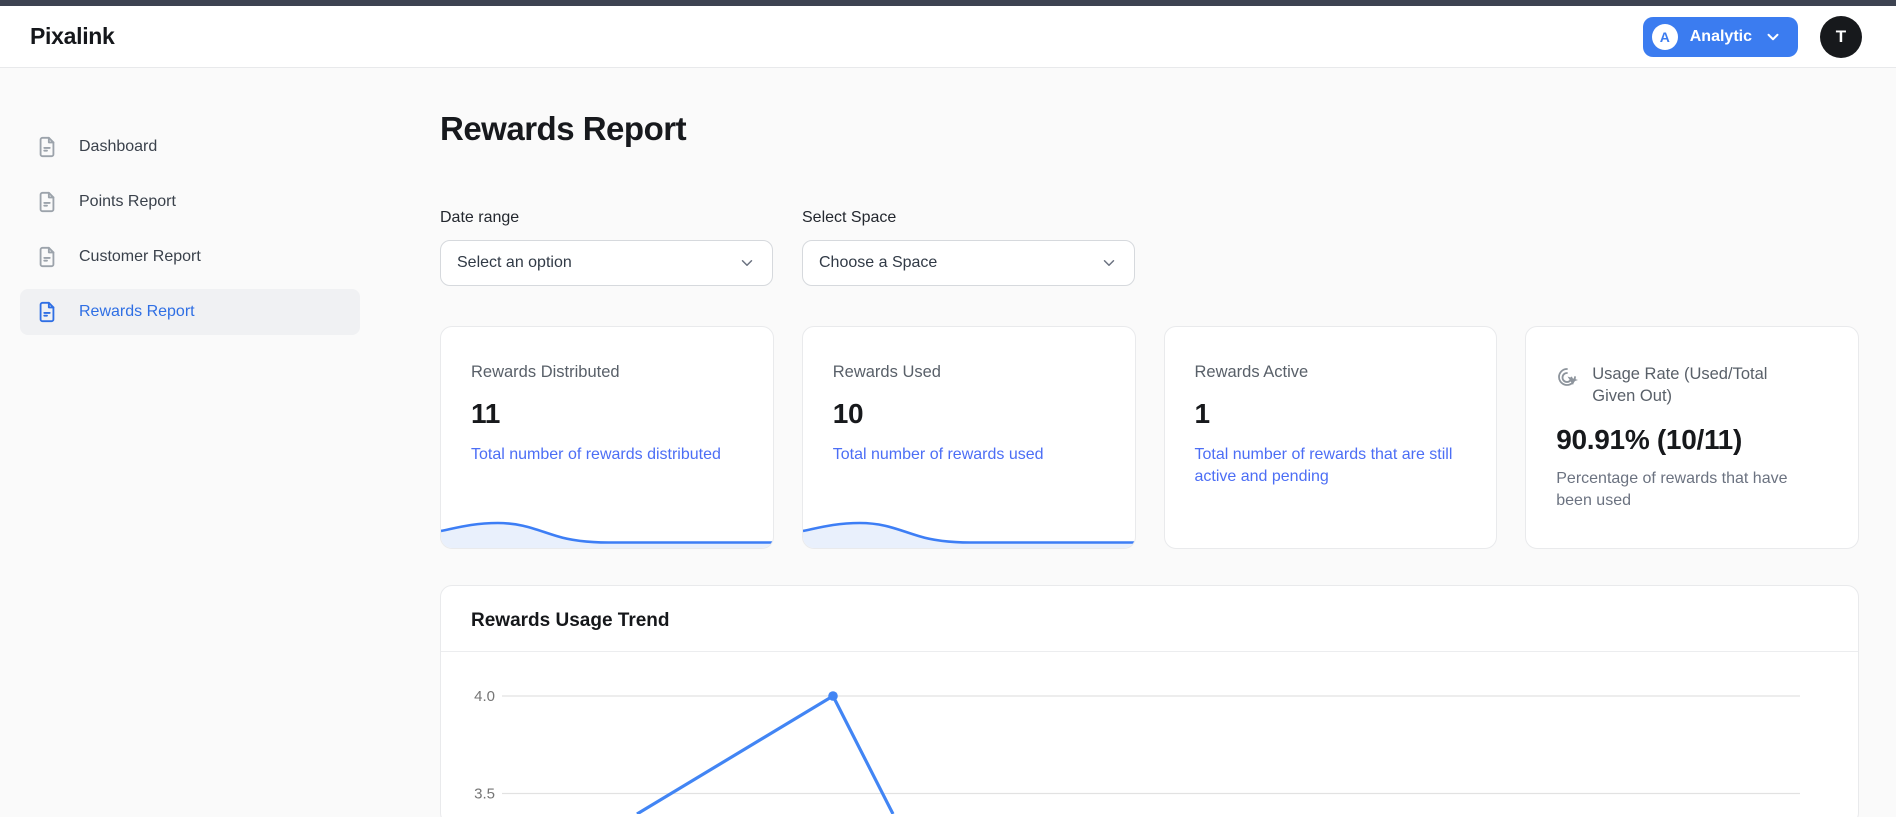 Image resolution: width=1896 pixels, height=817 pixels. I want to click on stat-value: 1, so click(1202, 413).